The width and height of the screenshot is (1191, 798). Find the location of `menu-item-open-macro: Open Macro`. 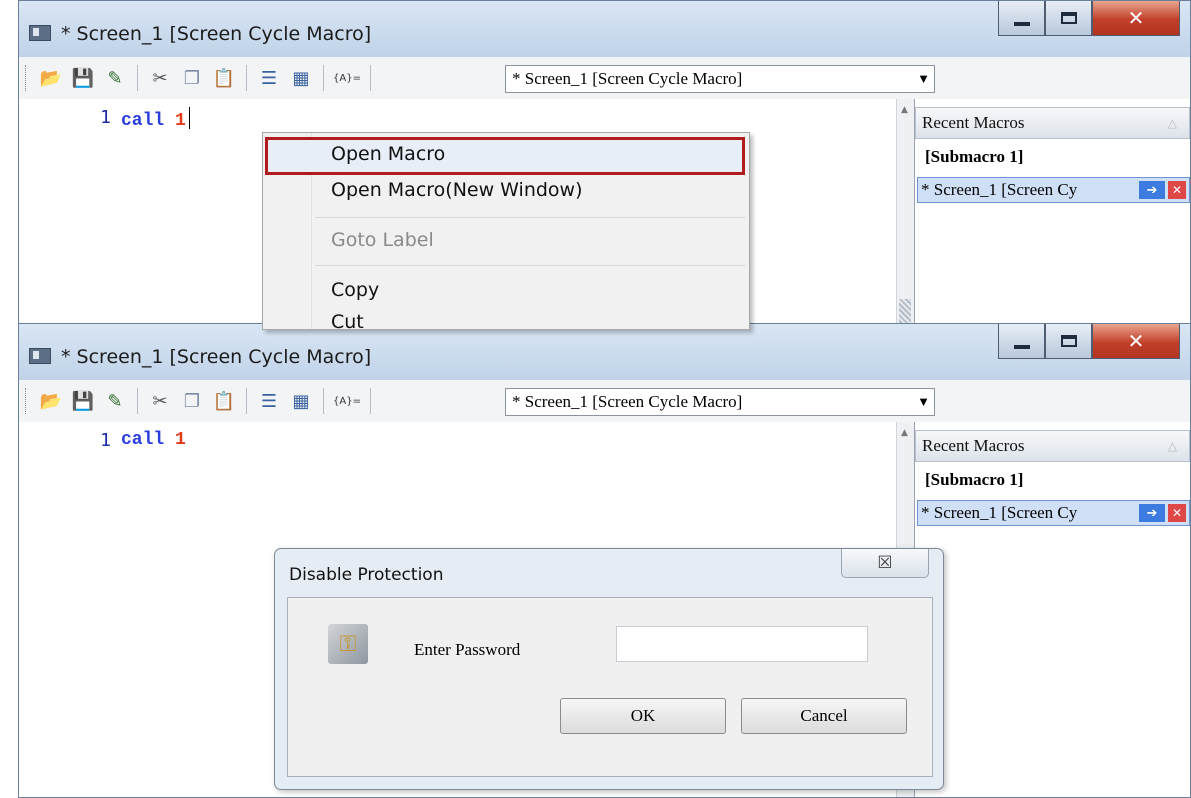

menu-item-open-macro: Open Macro is located at coordinates (388, 154).